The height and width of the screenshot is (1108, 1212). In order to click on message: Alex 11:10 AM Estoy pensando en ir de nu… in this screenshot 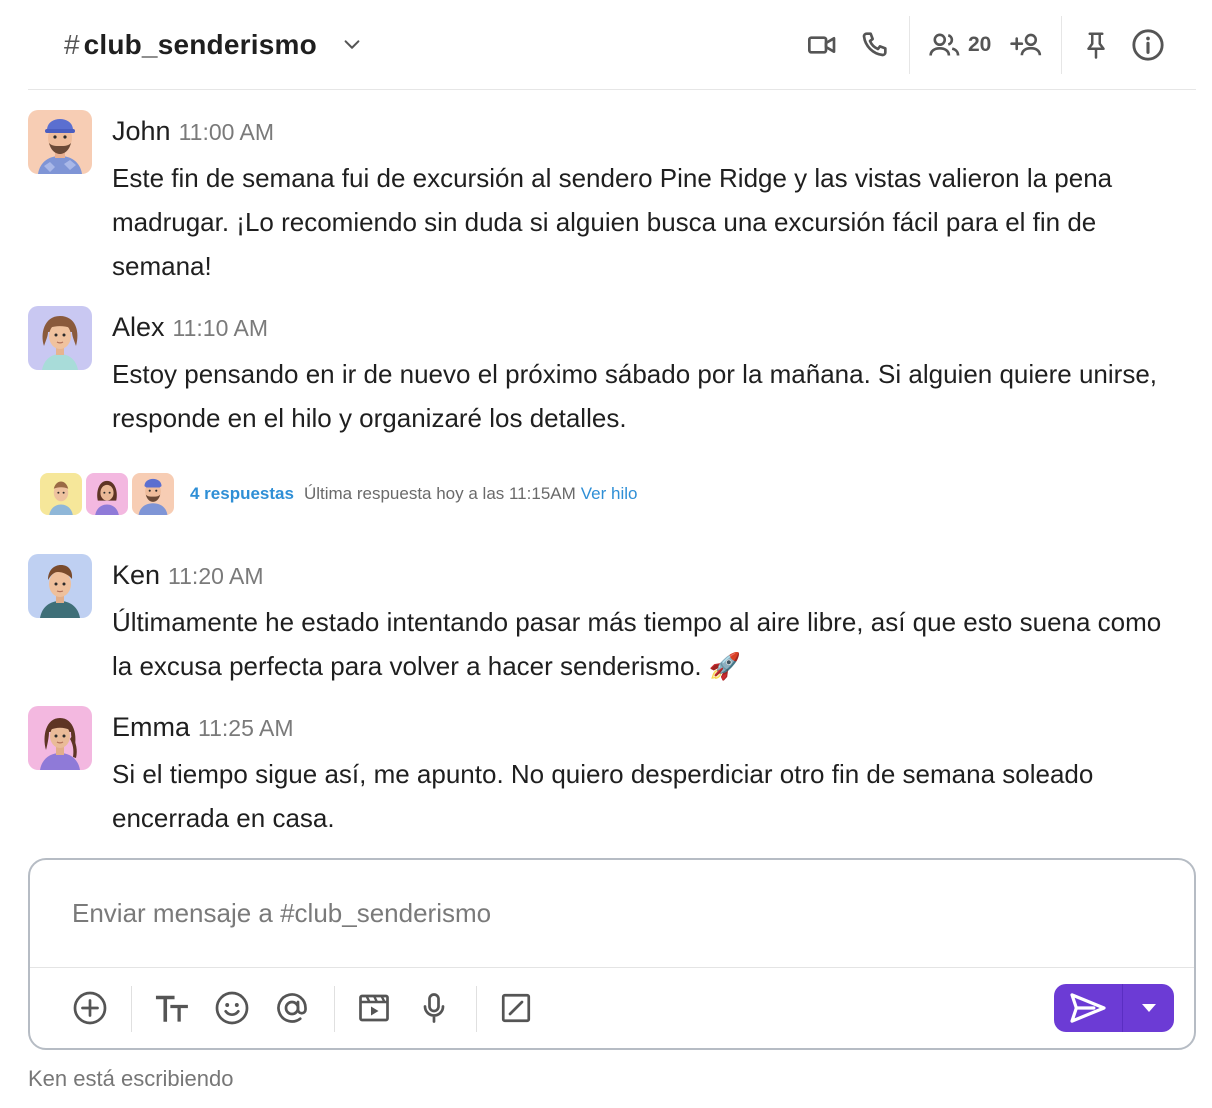, I will do `click(608, 374)`.